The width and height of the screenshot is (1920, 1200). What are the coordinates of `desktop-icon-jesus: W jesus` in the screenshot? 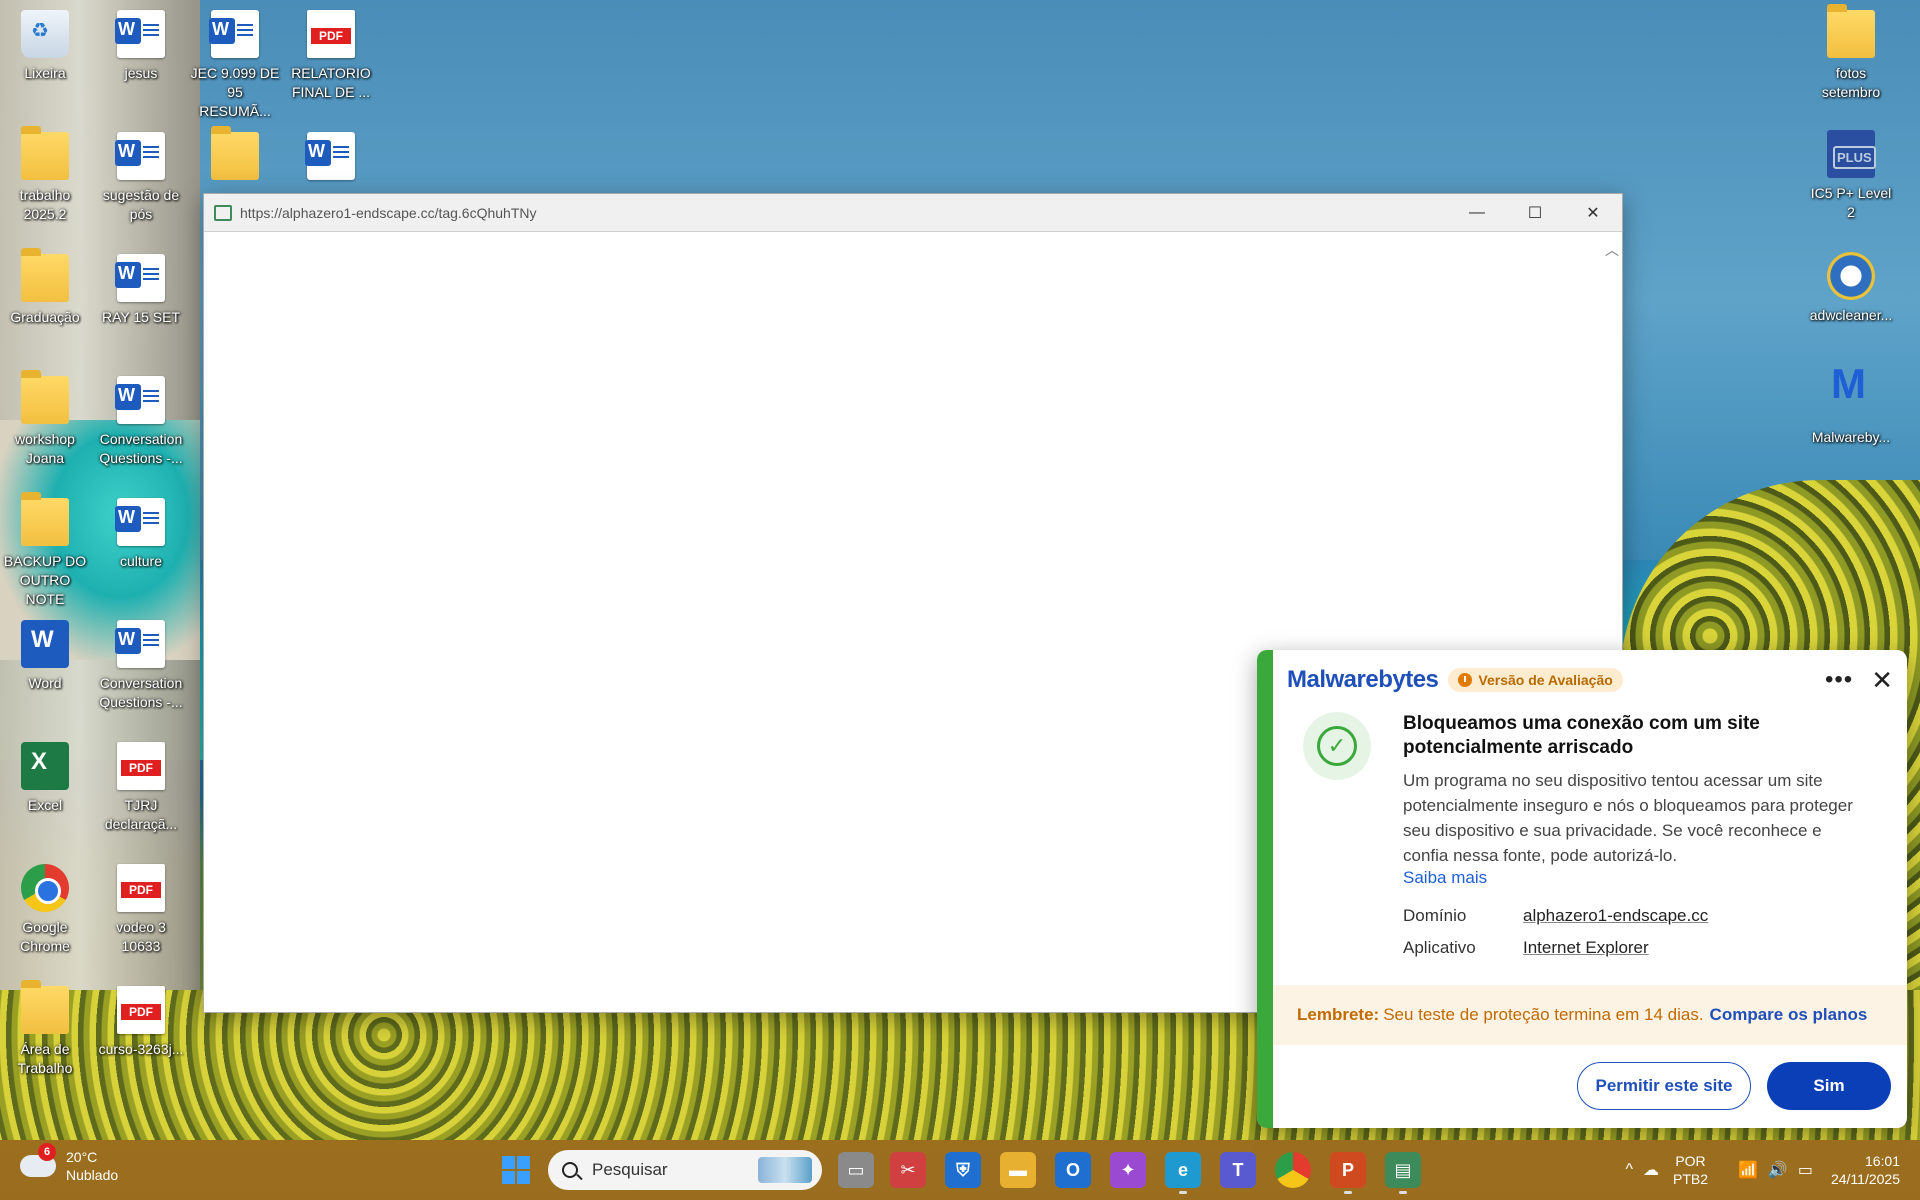 It's located at (141, 46).